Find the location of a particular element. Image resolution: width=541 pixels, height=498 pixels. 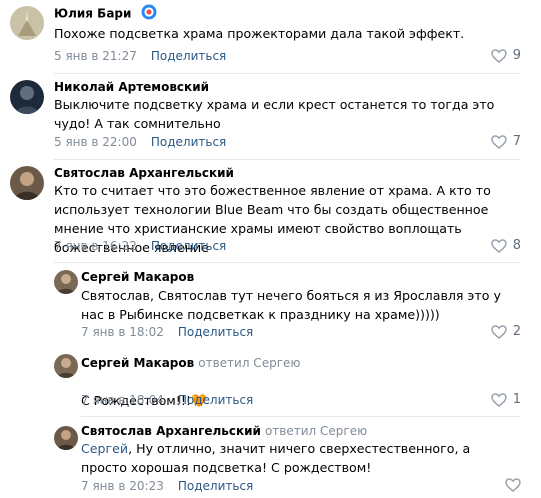

comment-meta: 5 янв в 22:00 Поделиться is located at coordinates (140, 142).